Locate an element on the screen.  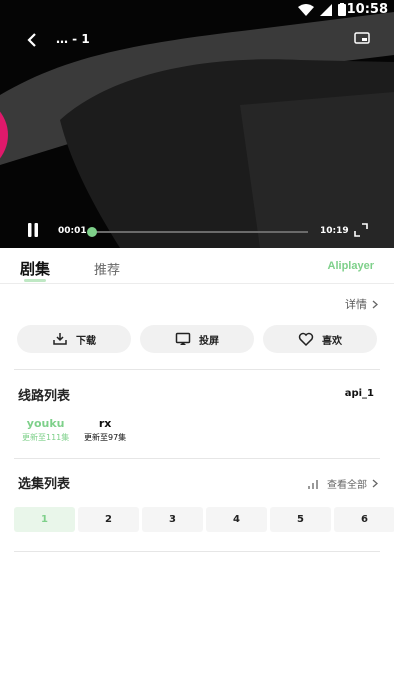
cast-button: 投屏 is located at coordinates (197, 339).